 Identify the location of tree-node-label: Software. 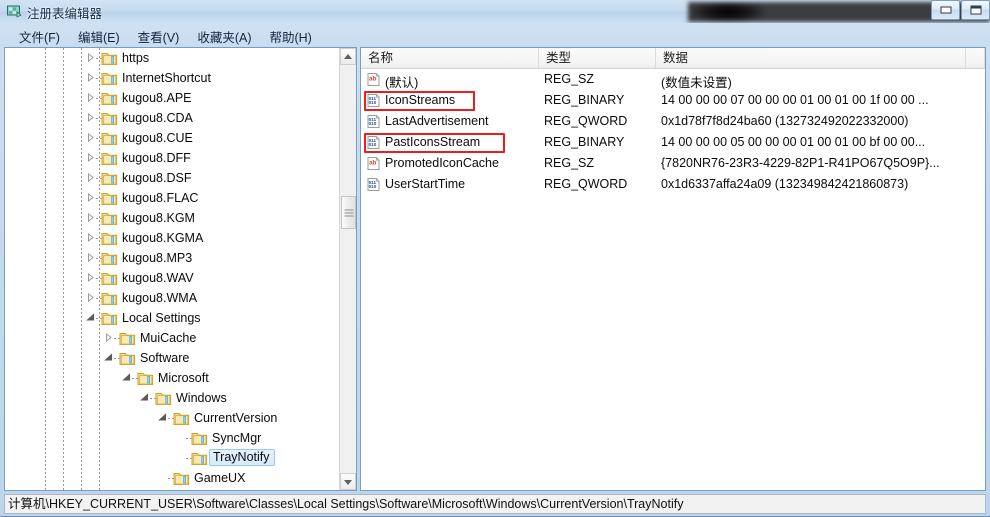
(165, 358).